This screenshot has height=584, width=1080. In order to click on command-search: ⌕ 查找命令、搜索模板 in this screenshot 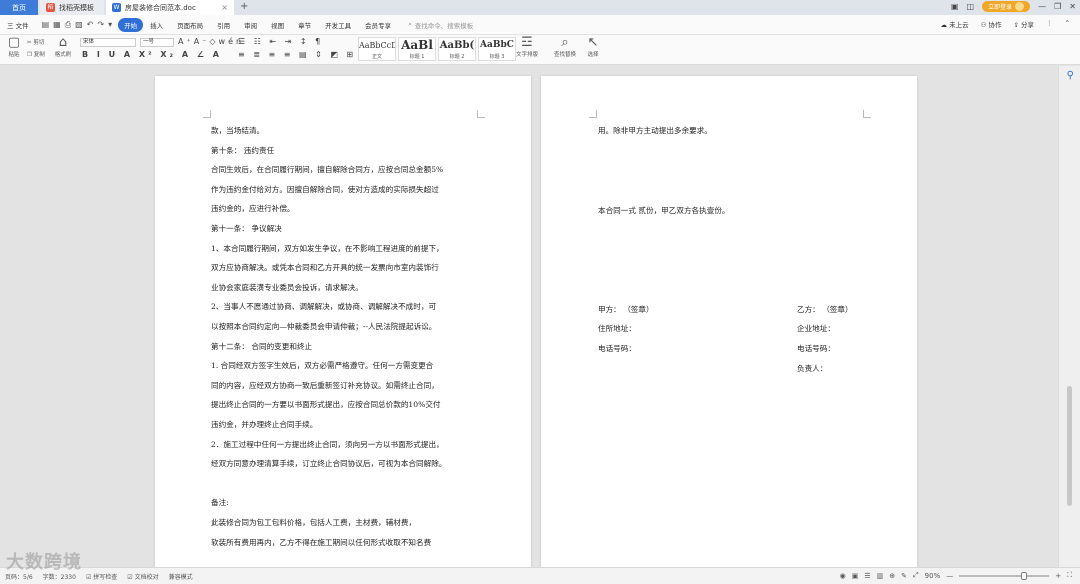, I will do `click(440, 25)`.